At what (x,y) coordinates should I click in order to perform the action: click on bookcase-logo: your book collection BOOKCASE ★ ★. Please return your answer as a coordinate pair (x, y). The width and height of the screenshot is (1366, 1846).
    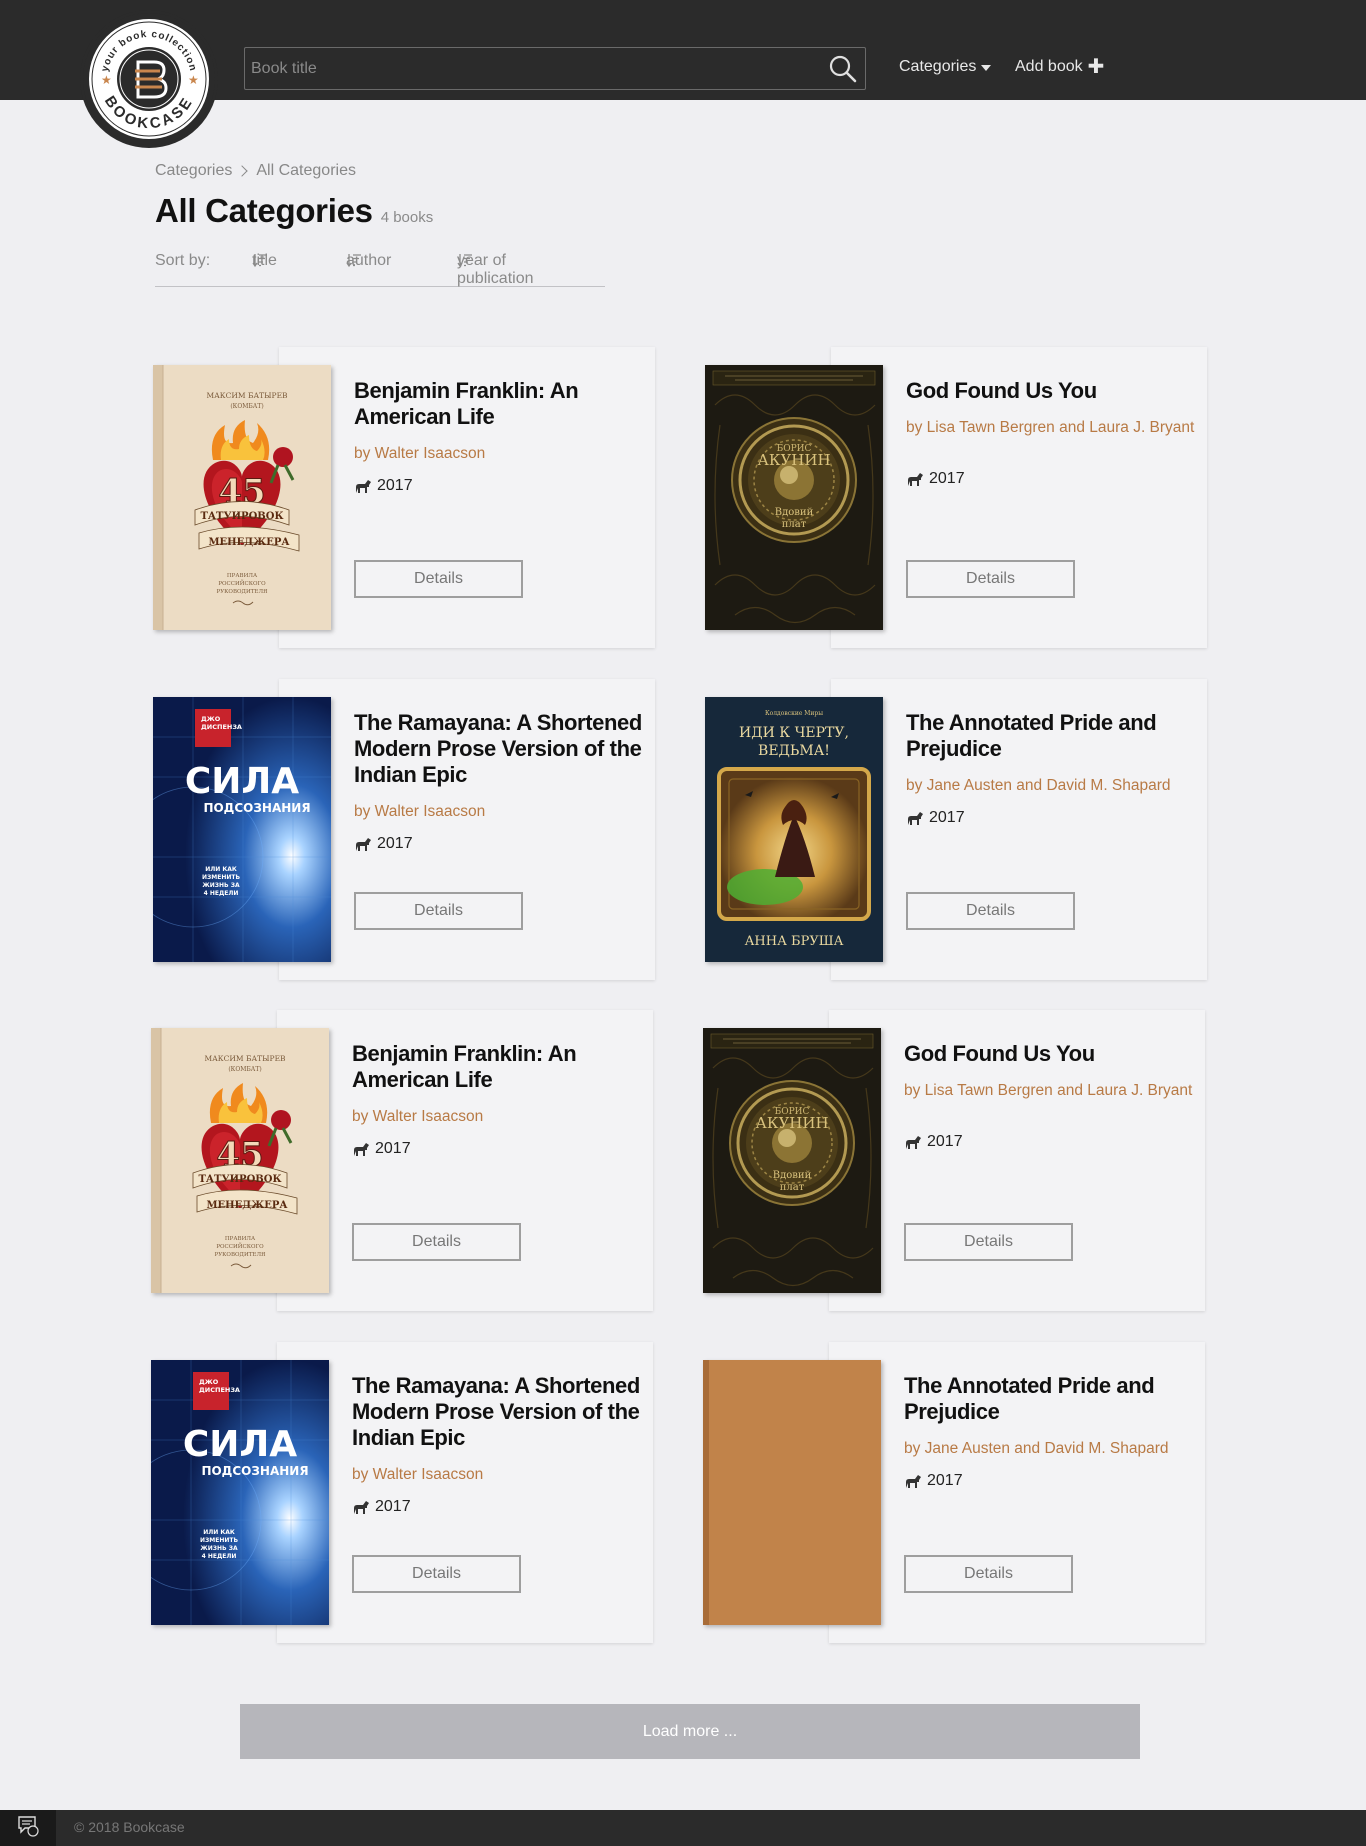
    Looking at the image, I should click on (149, 79).